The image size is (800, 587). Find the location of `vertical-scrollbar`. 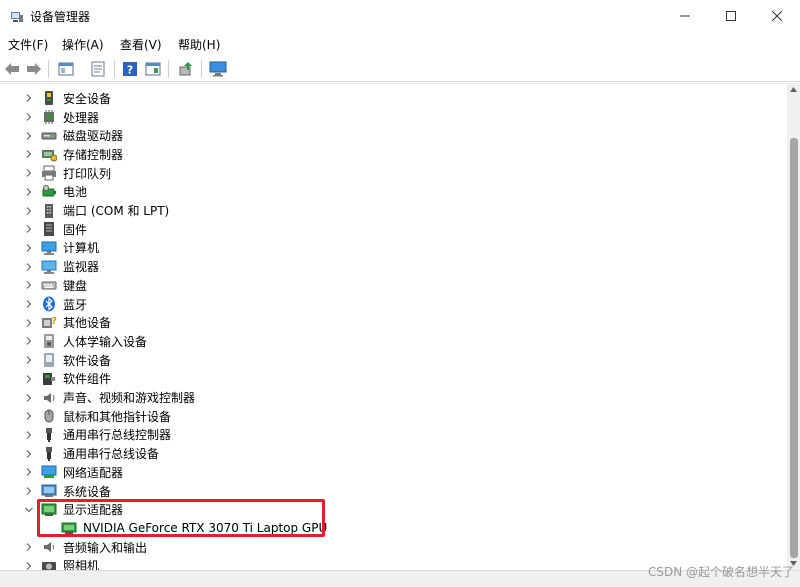

vertical-scrollbar is located at coordinates (793, 326).